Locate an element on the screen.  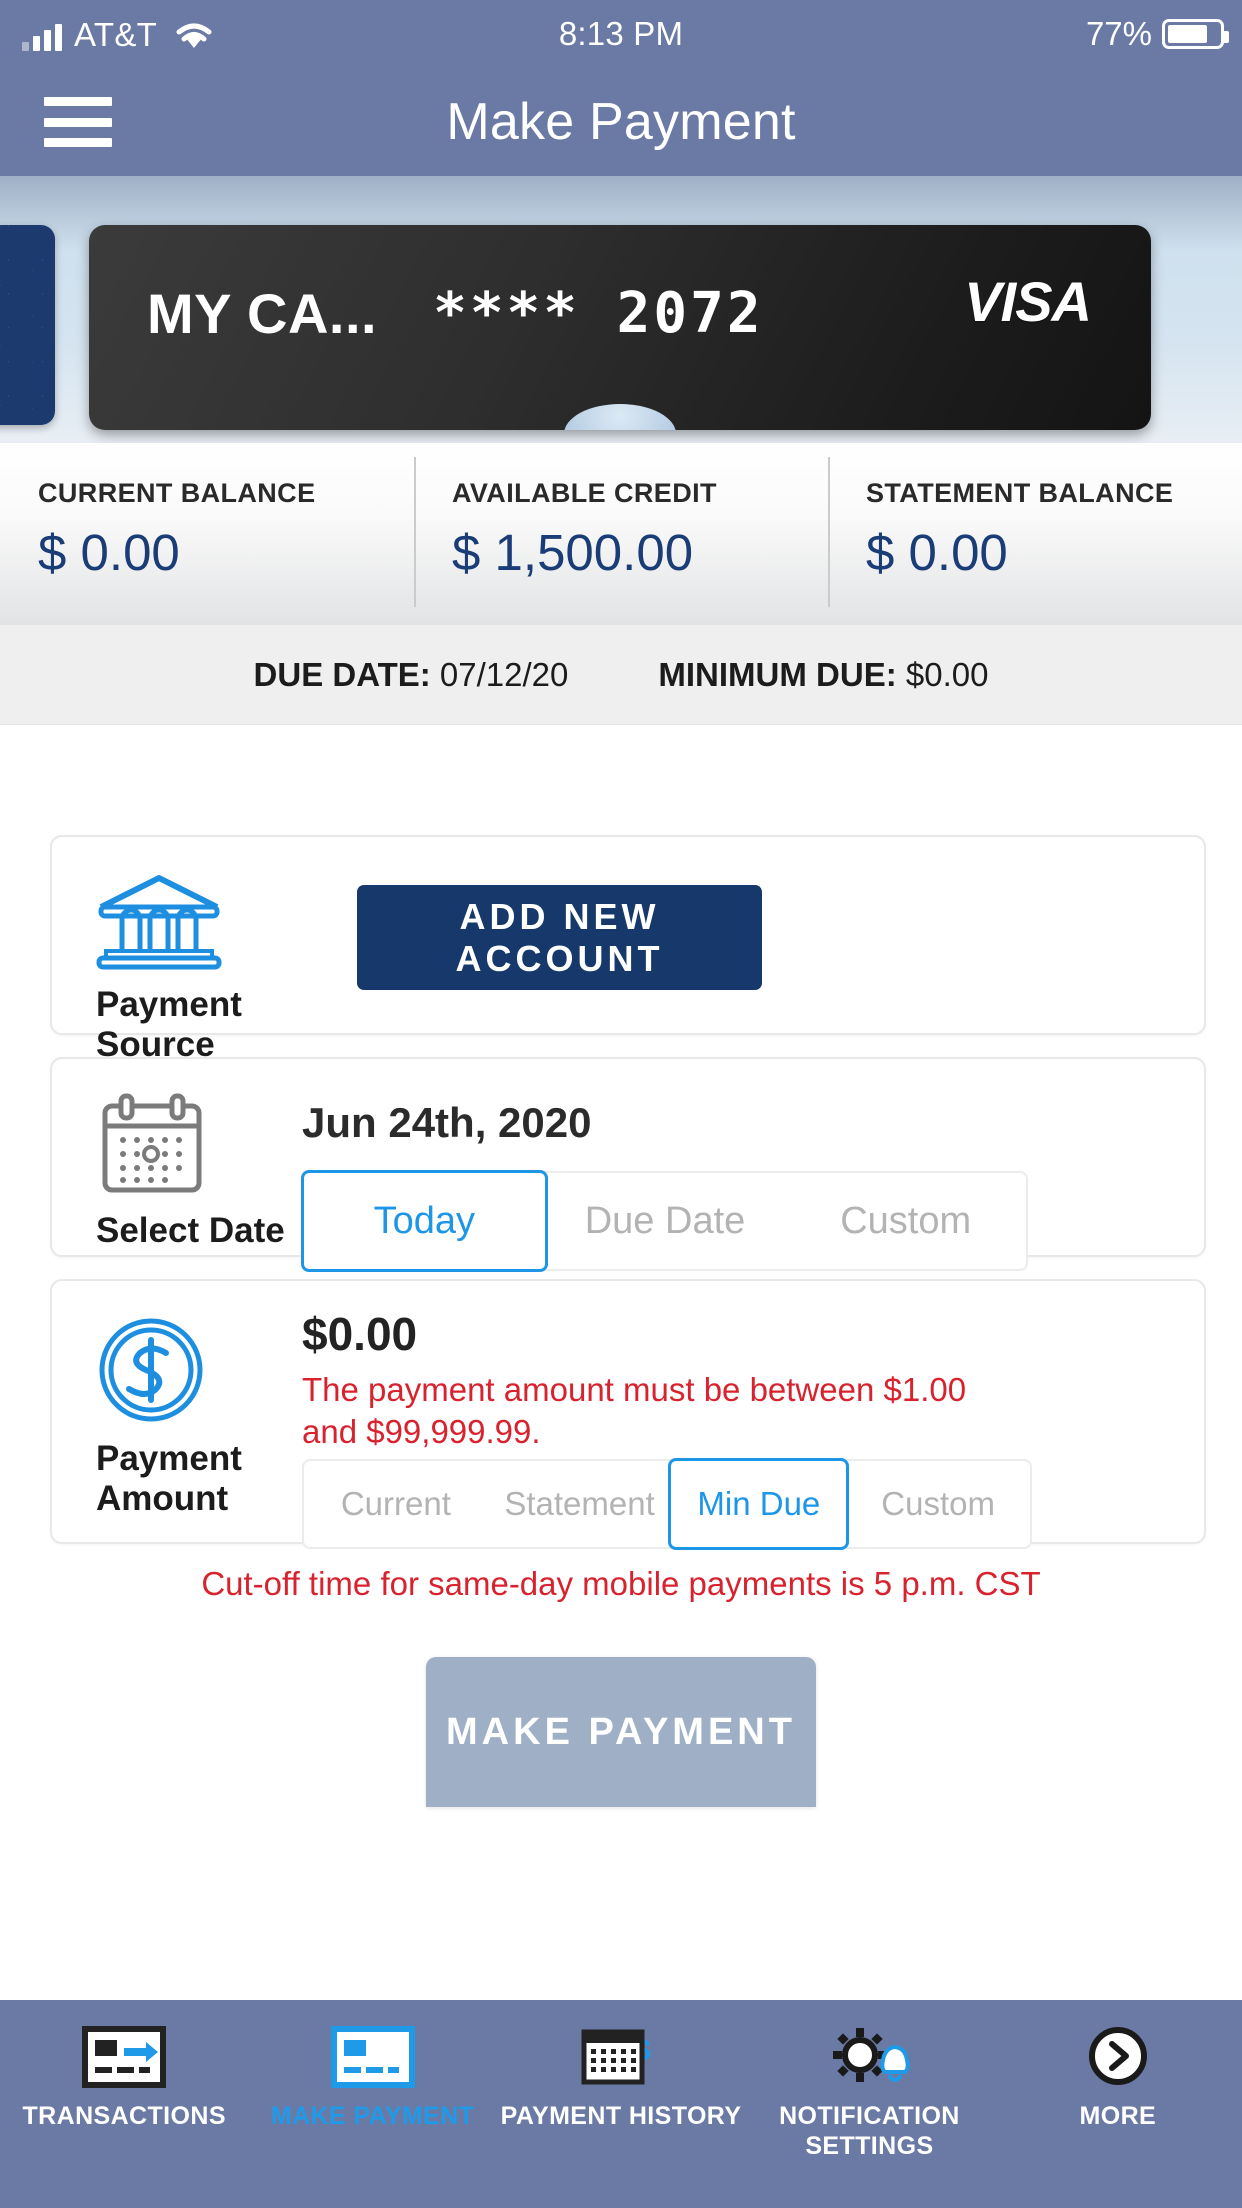
page-title: Make Payment is located at coordinates (621, 122).